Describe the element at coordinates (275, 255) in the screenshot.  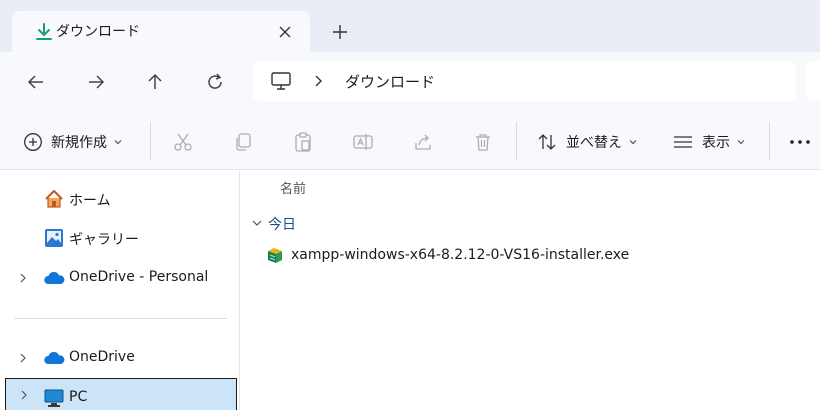
I see `installer-icon` at that location.